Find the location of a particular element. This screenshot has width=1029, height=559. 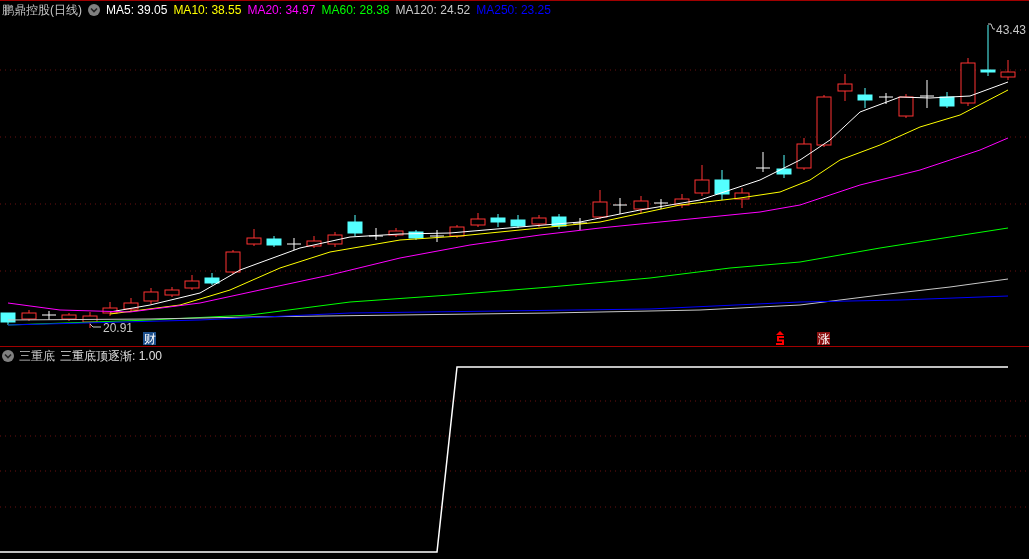

ma-legend-label: MA5: 39.05 is located at coordinates (137, 10).